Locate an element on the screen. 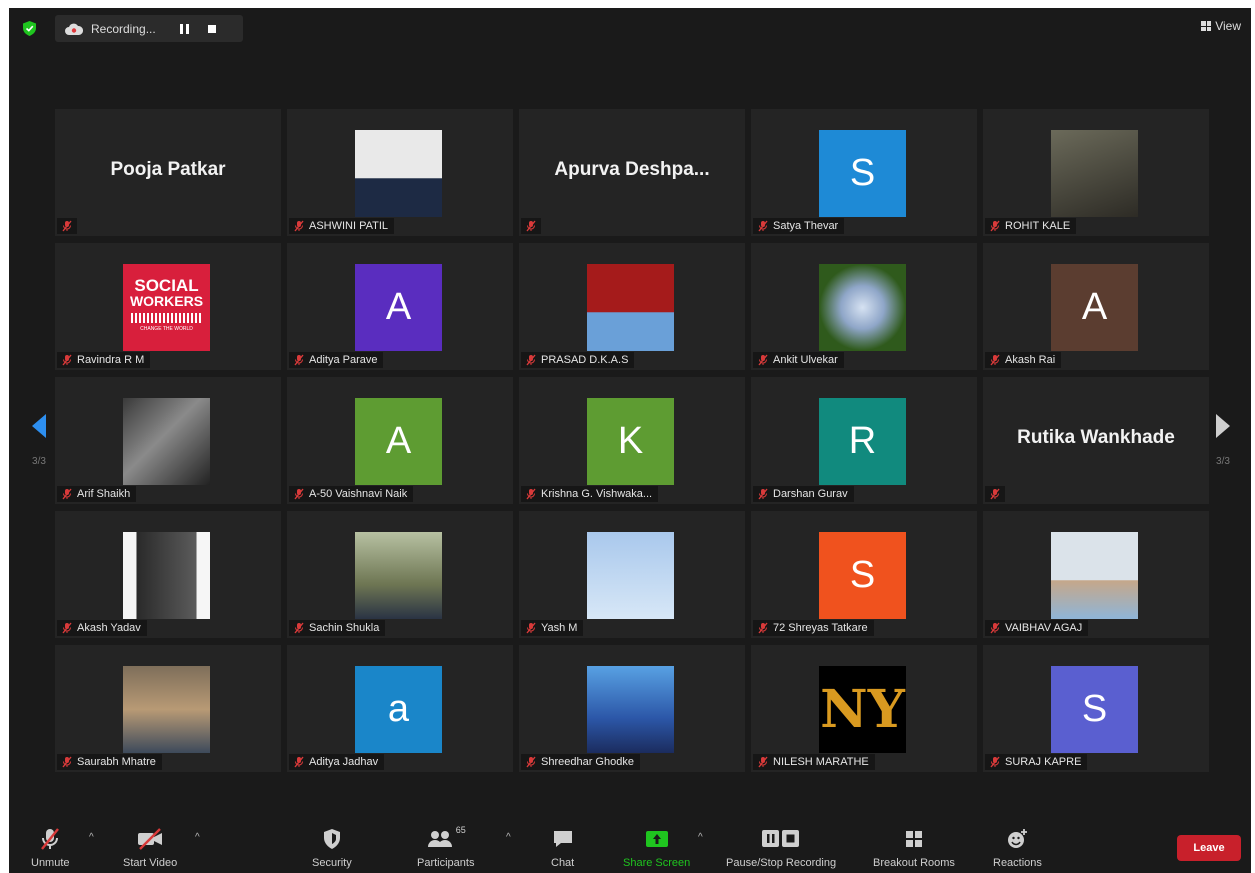 The width and height of the screenshot is (1255, 873). previous-page-button: 3/3 is located at coordinates (39, 440).